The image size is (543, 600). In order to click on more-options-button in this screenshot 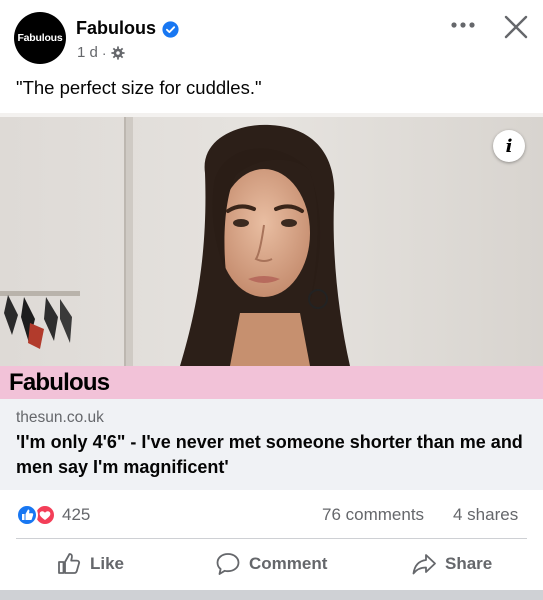, I will do `click(463, 25)`.